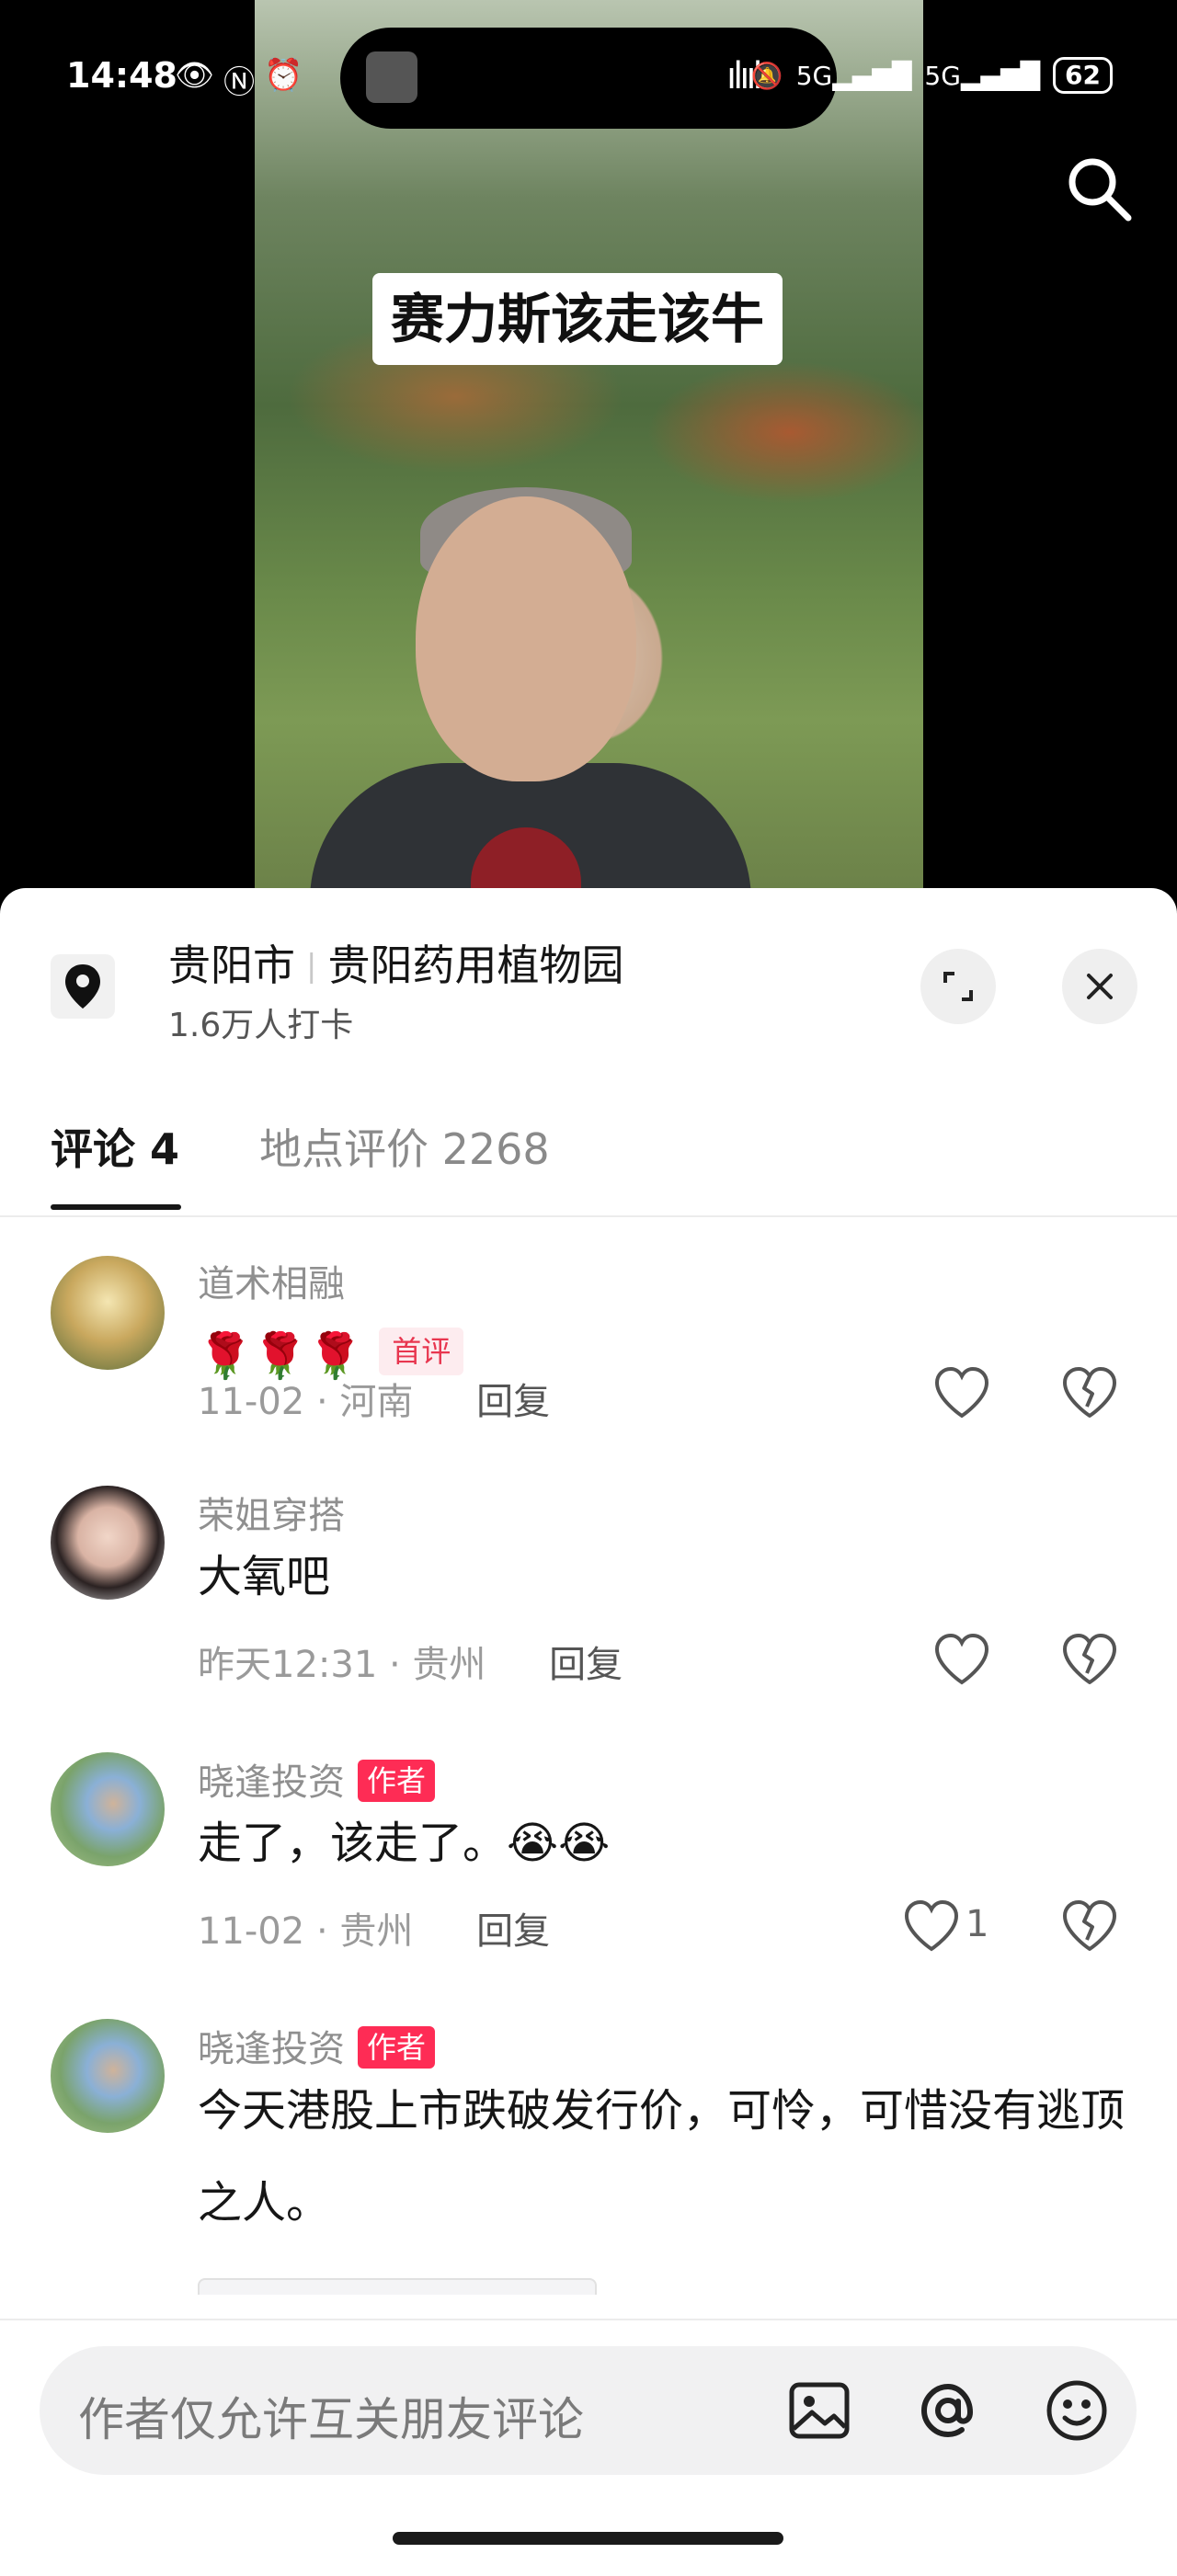 The image size is (1177, 2576). What do you see at coordinates (577, 319) in the screenshot?
I see `video-caption: 赛力斯该走该牛` at bounding box center [577, 319].